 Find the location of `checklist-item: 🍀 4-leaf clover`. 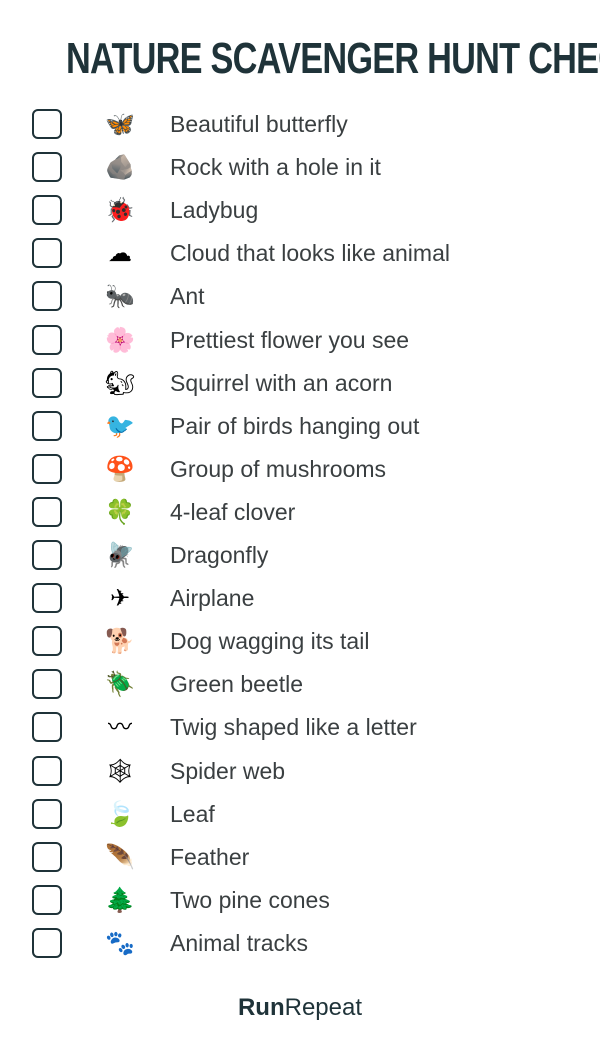

checklist-item: 🍀 4-leaf clover is located at coordinates (300, 513).